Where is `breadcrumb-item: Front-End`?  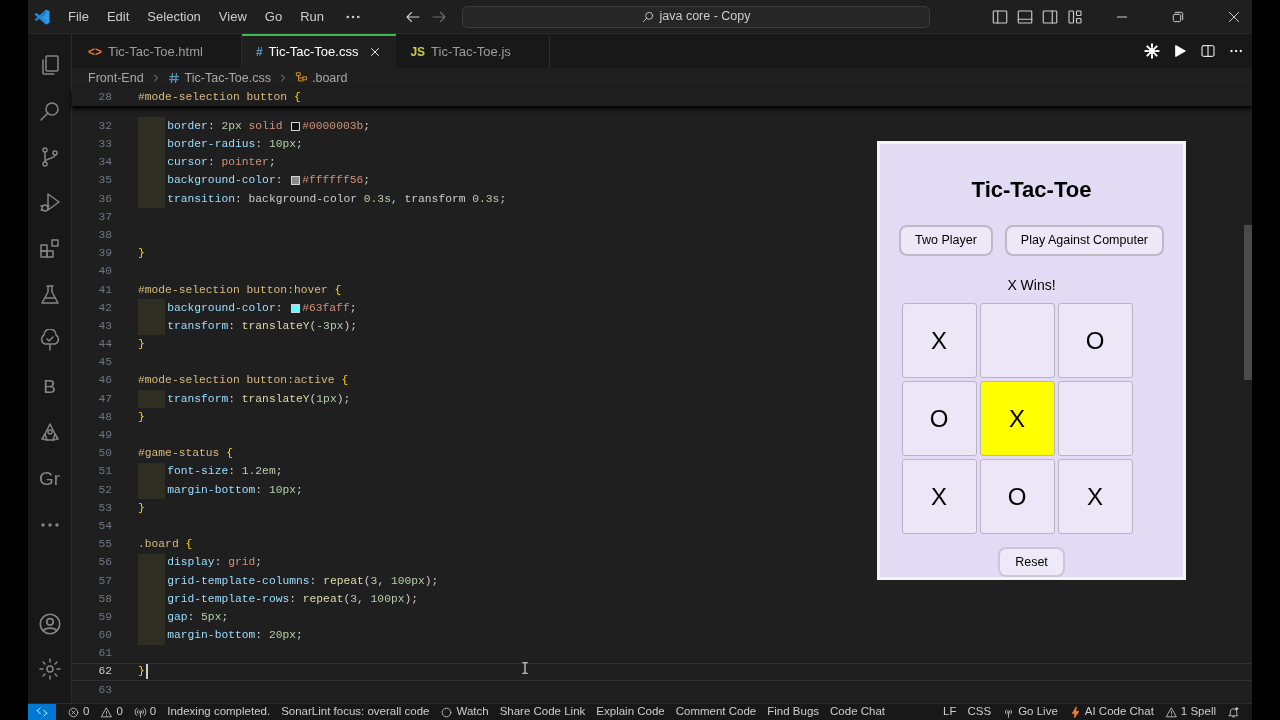
breadcrumb-item: Front-End is located at coordinates (116, 78).